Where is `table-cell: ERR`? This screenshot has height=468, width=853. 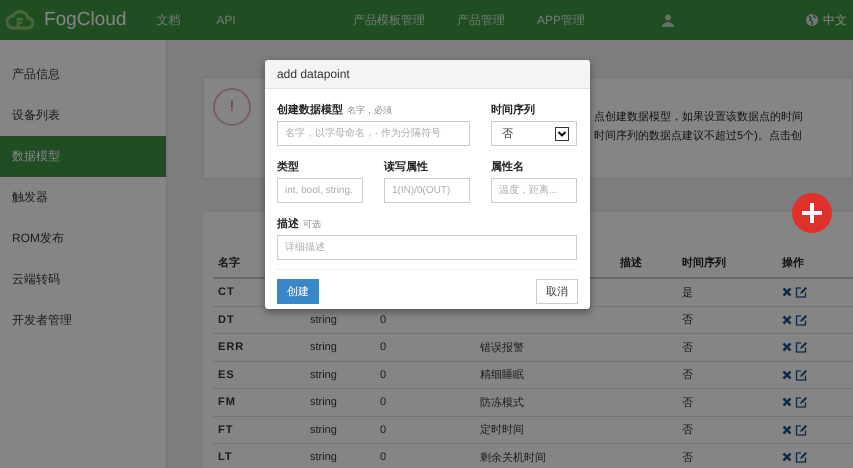 table-cell: ERR is located at coordinates (231, 347).